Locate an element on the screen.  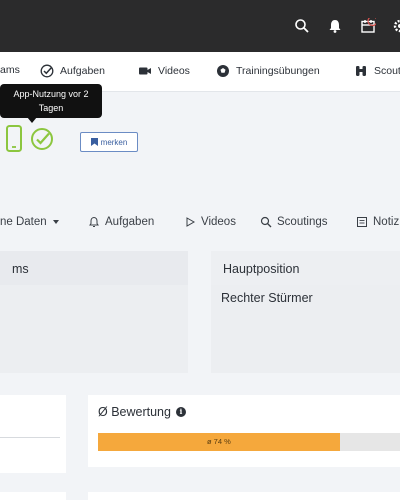
tab-daten: ne Daten is located at coordinates (29, 222).